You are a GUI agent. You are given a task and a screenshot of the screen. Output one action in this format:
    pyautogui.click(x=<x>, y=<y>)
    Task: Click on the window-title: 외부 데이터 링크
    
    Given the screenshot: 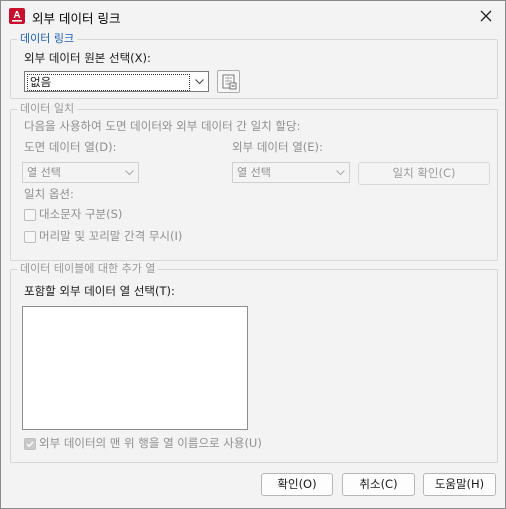 What is the action you would take?
    pyautogui.click(x=76, y=18)
    